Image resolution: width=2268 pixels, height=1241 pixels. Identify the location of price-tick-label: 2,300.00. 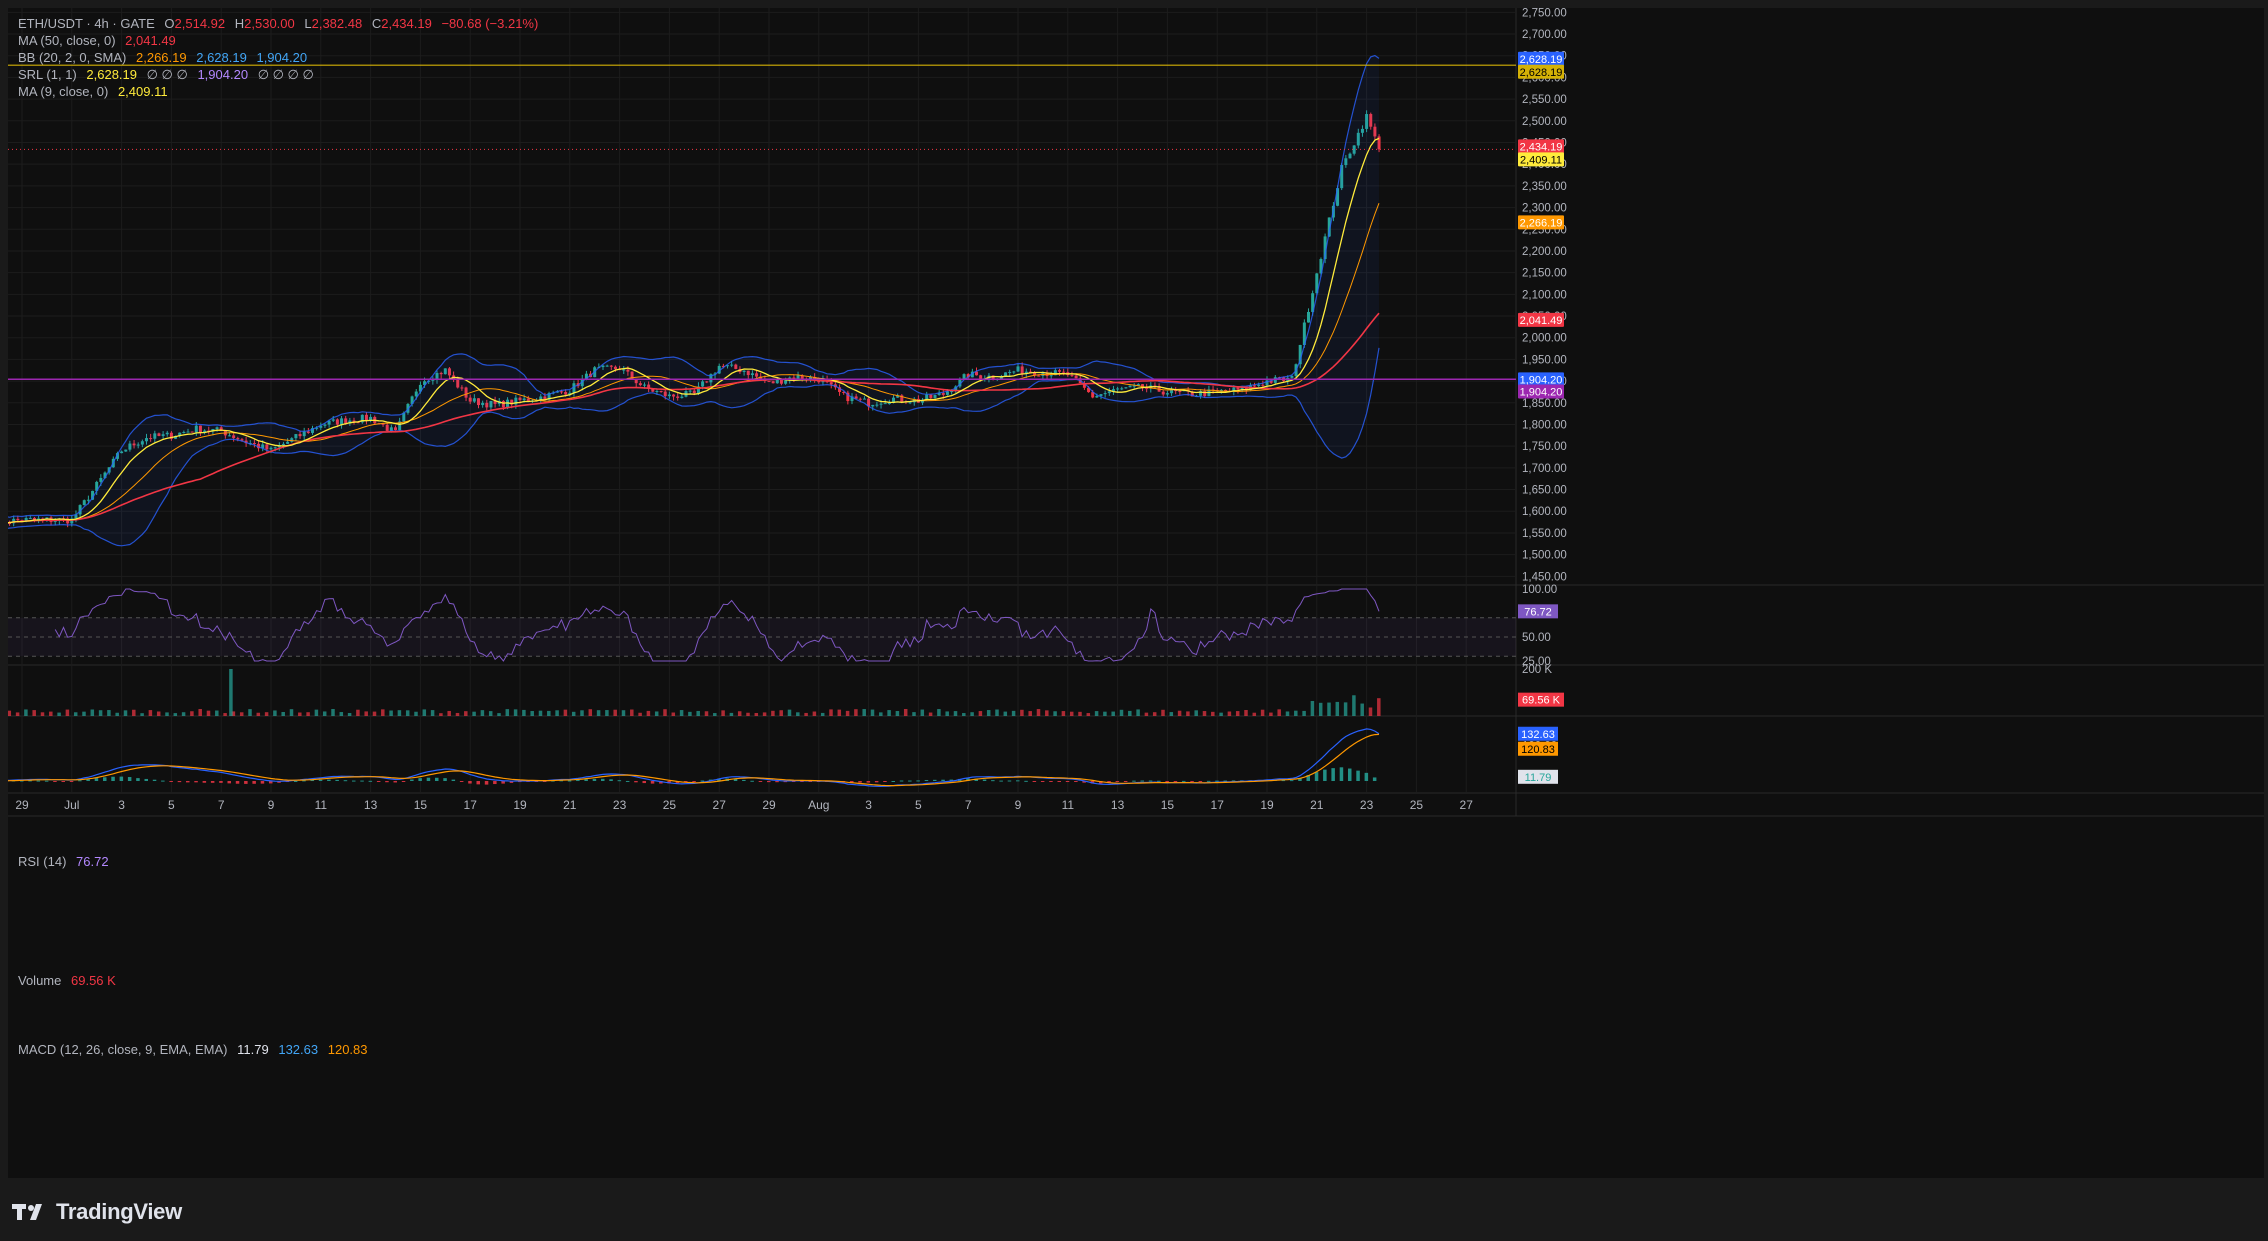
(1544, 209).